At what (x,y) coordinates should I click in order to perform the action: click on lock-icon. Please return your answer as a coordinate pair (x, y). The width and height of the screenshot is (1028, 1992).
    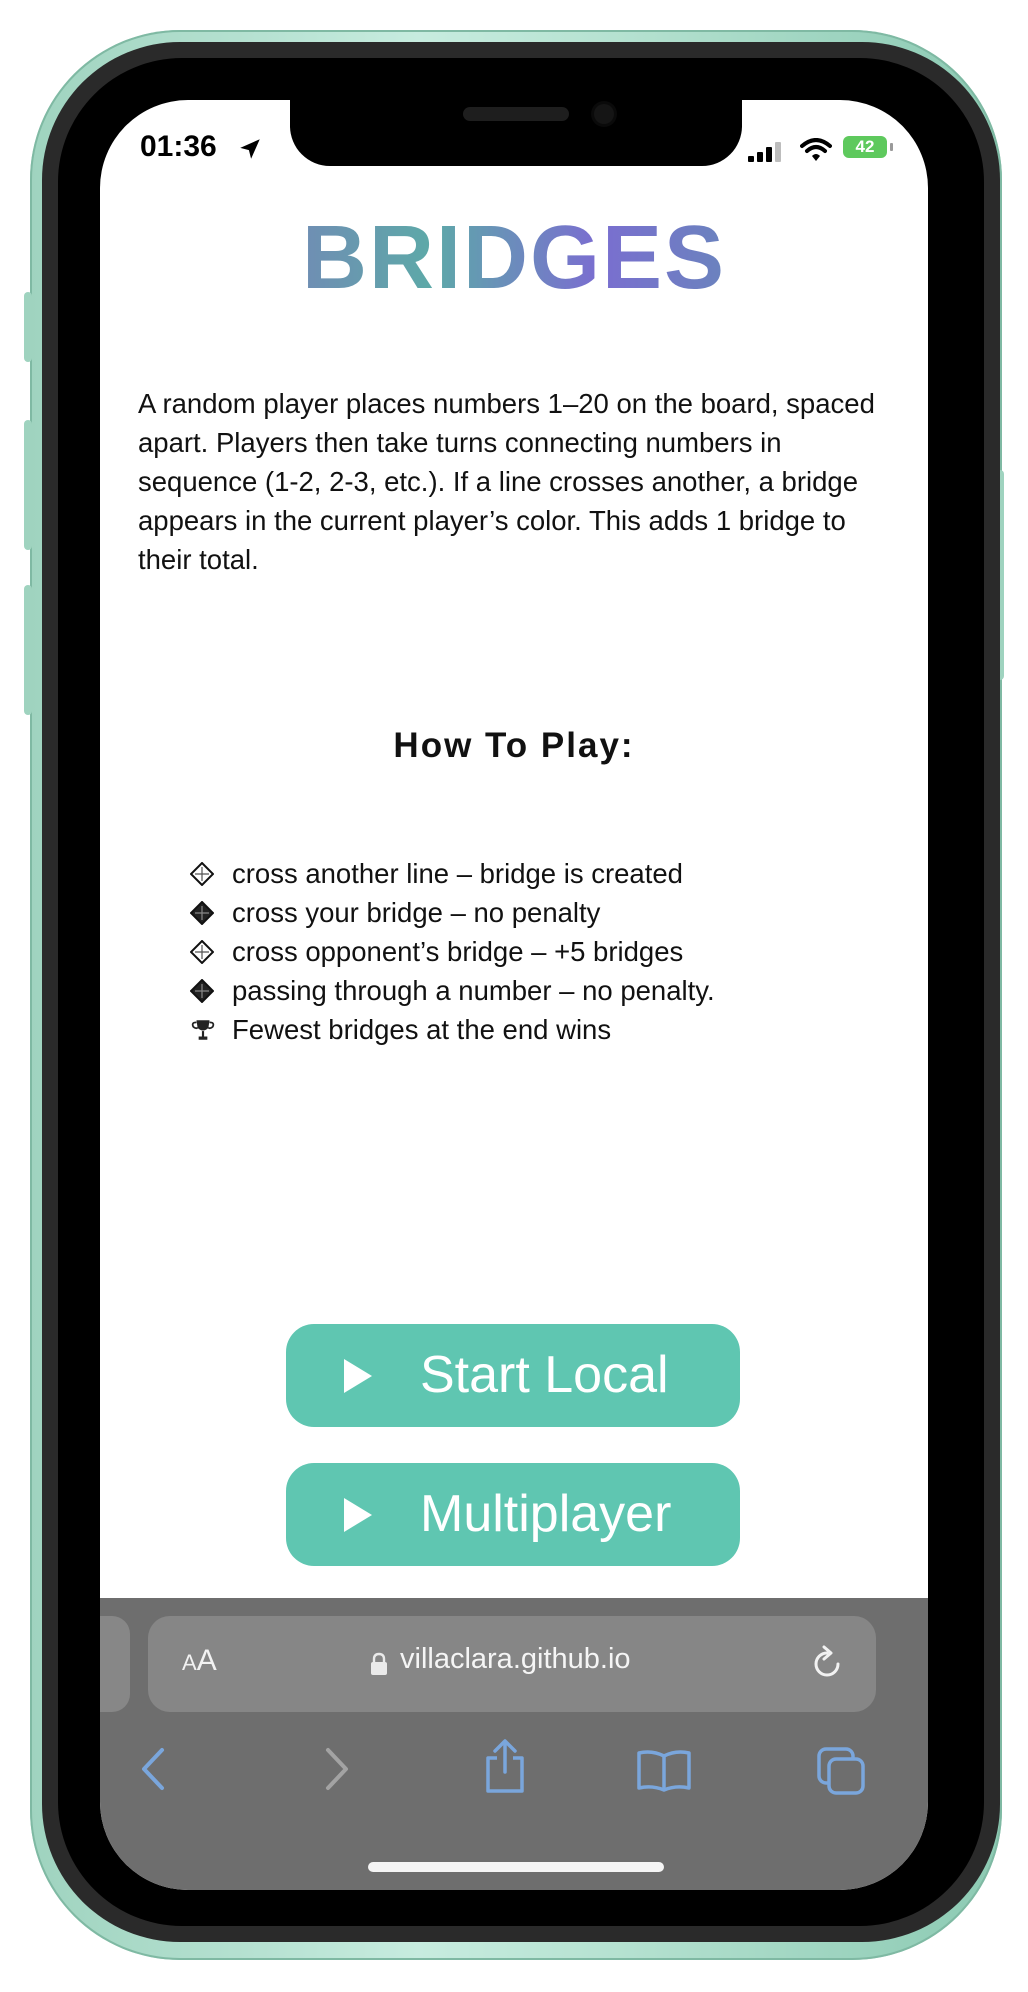
    Looking at the image, I should click on (379, 1663).